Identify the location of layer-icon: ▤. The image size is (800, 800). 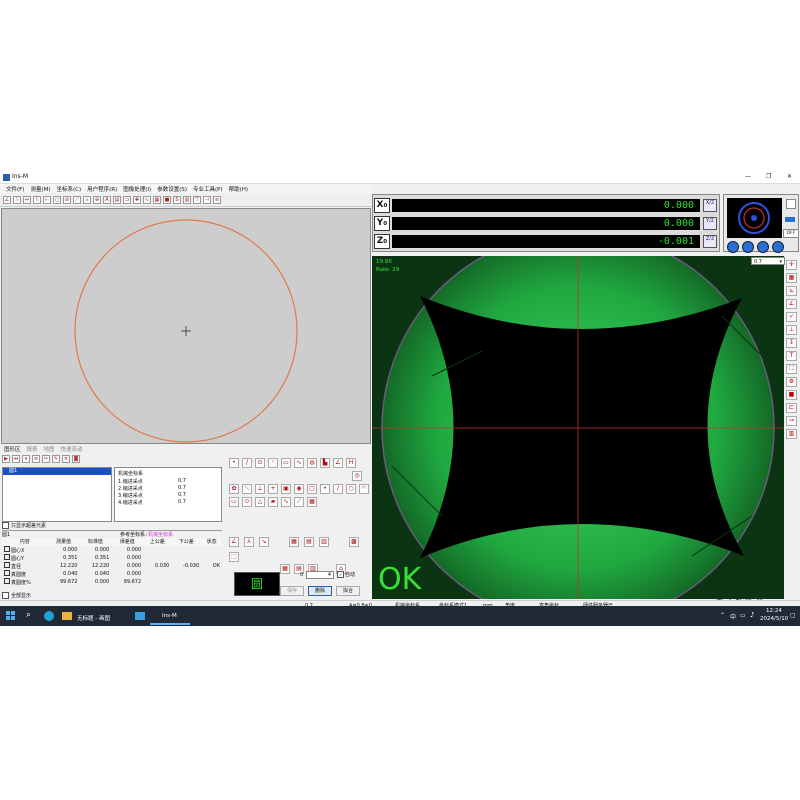
(117, 199).